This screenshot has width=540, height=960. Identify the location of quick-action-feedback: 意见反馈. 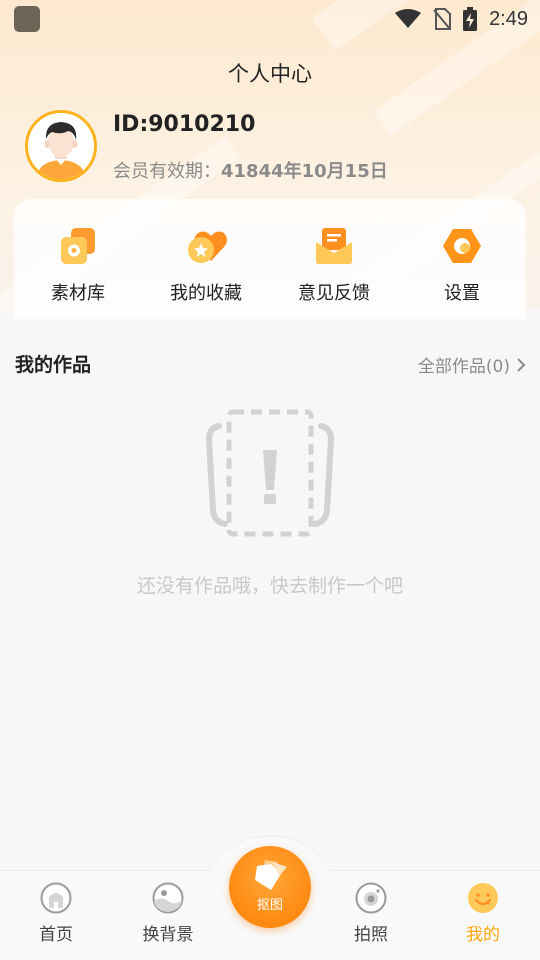
(334, 259).